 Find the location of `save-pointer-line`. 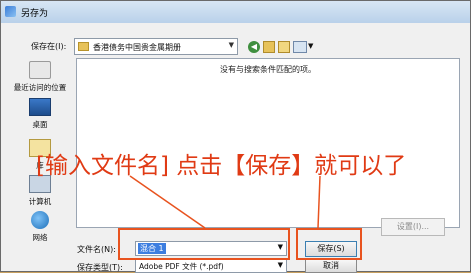

save-pointer-line is located at coordinates (319, 202).